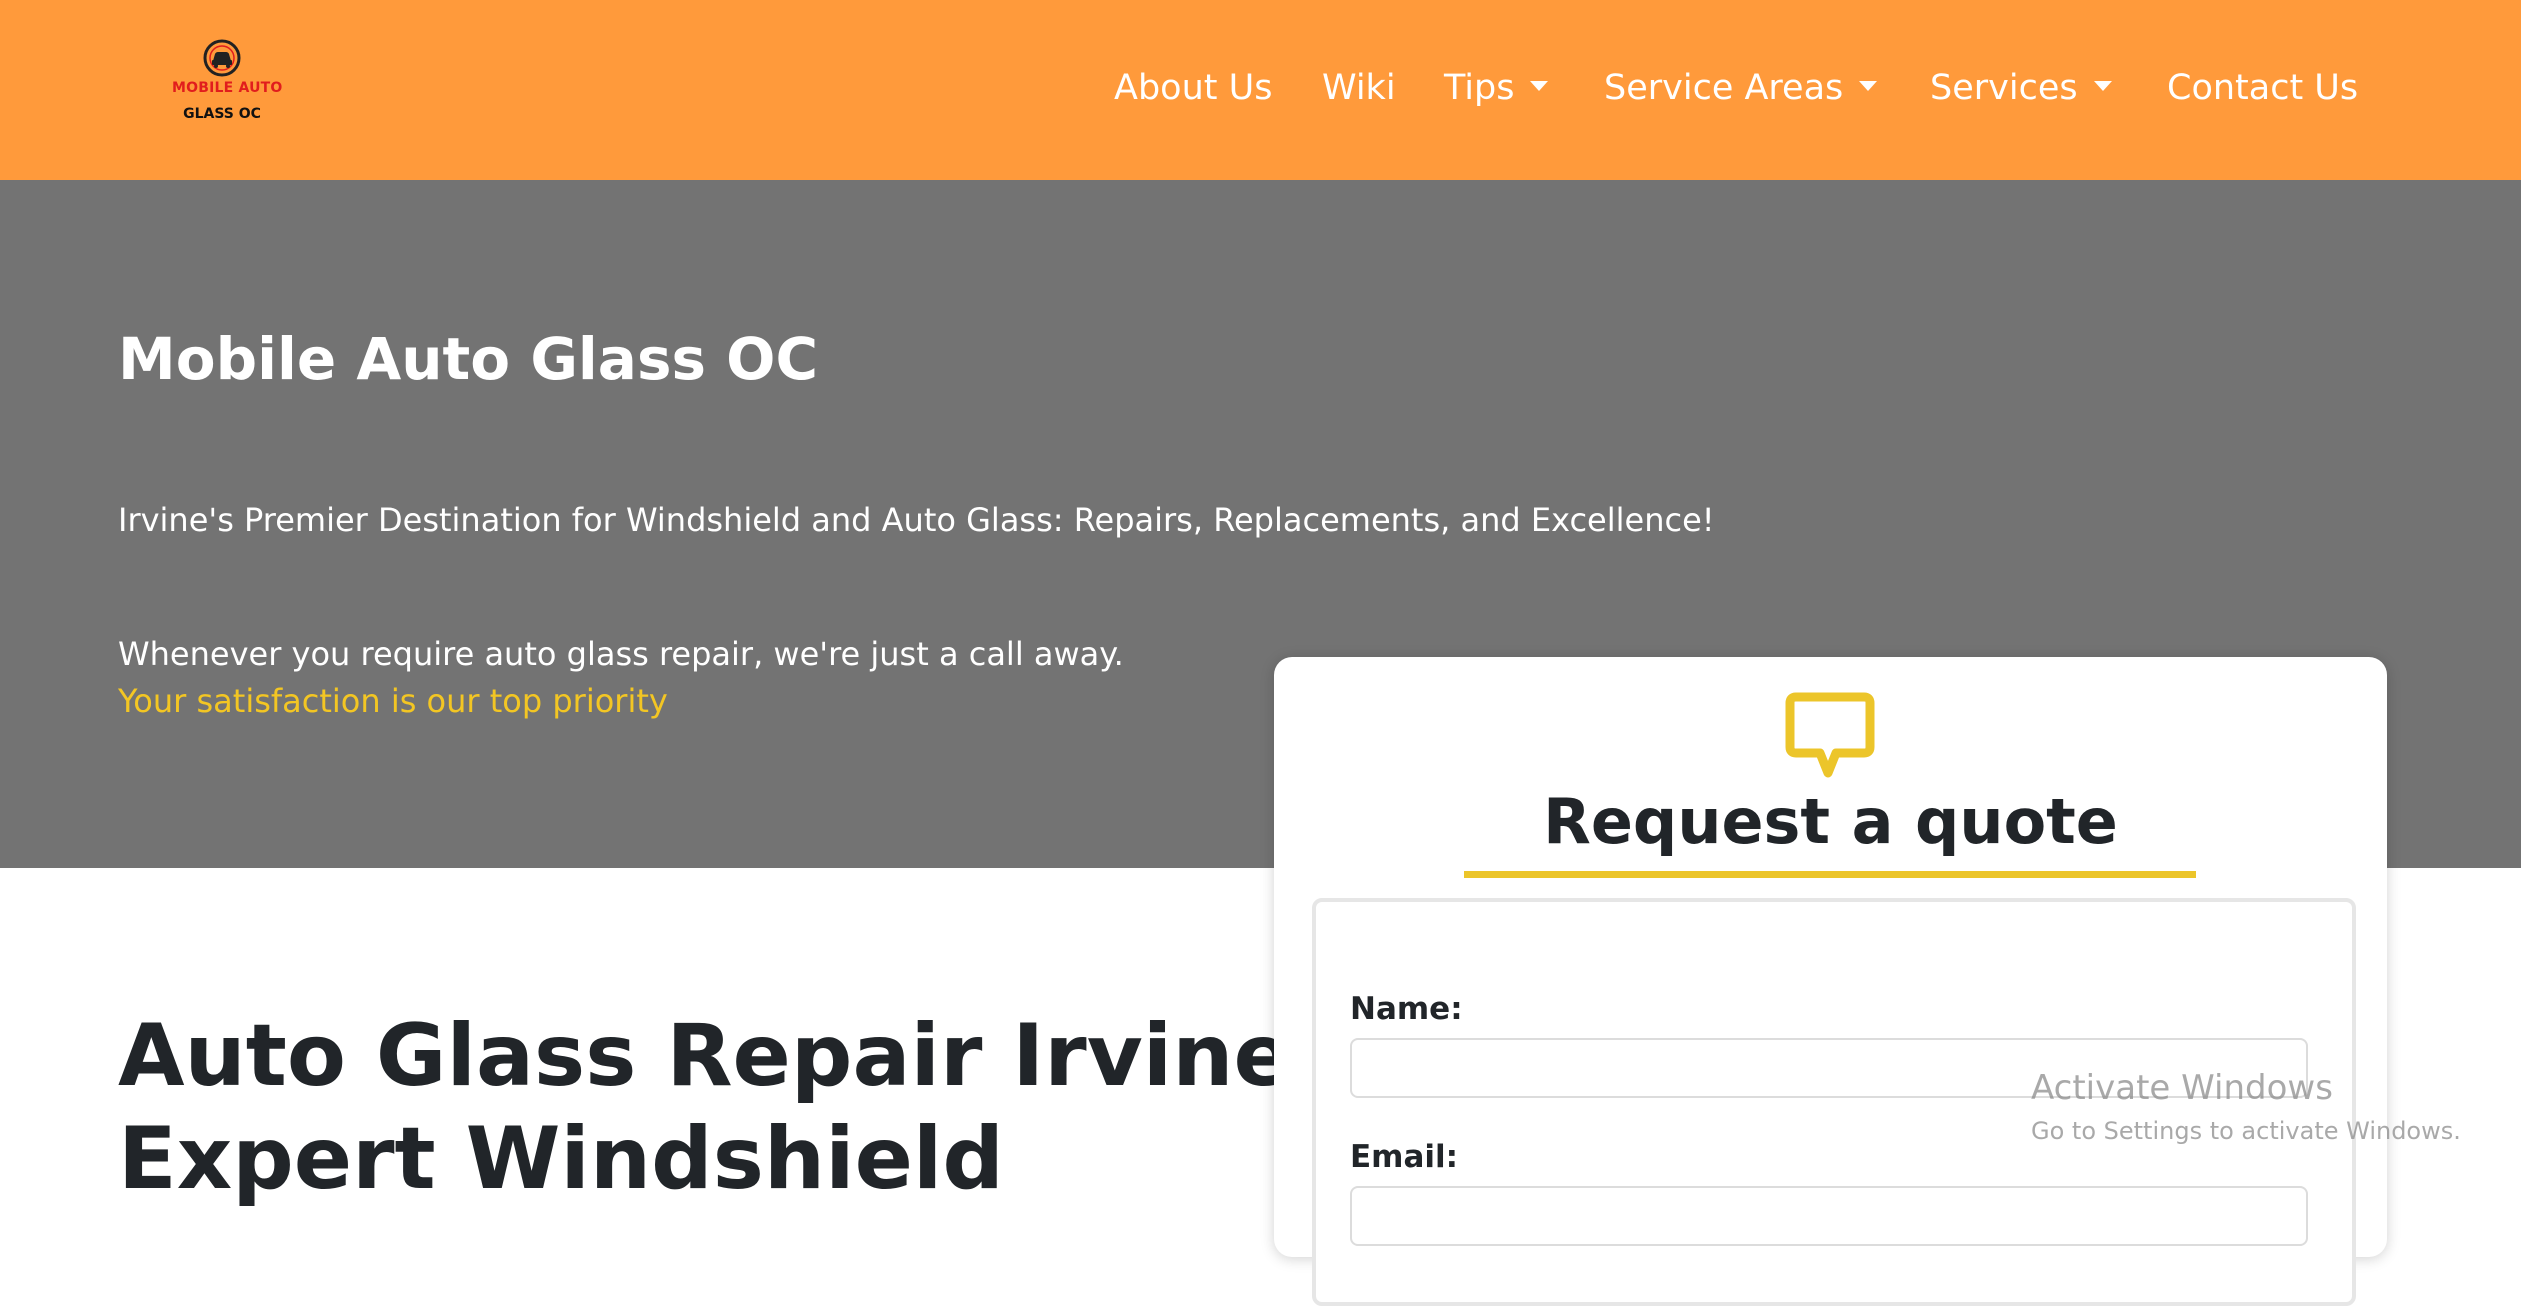 This screenshot has height=1306, width=2521. Describe the element at coordinates (2004, 88) in the screenshot. I see `nav-services-label: Services` at that location.